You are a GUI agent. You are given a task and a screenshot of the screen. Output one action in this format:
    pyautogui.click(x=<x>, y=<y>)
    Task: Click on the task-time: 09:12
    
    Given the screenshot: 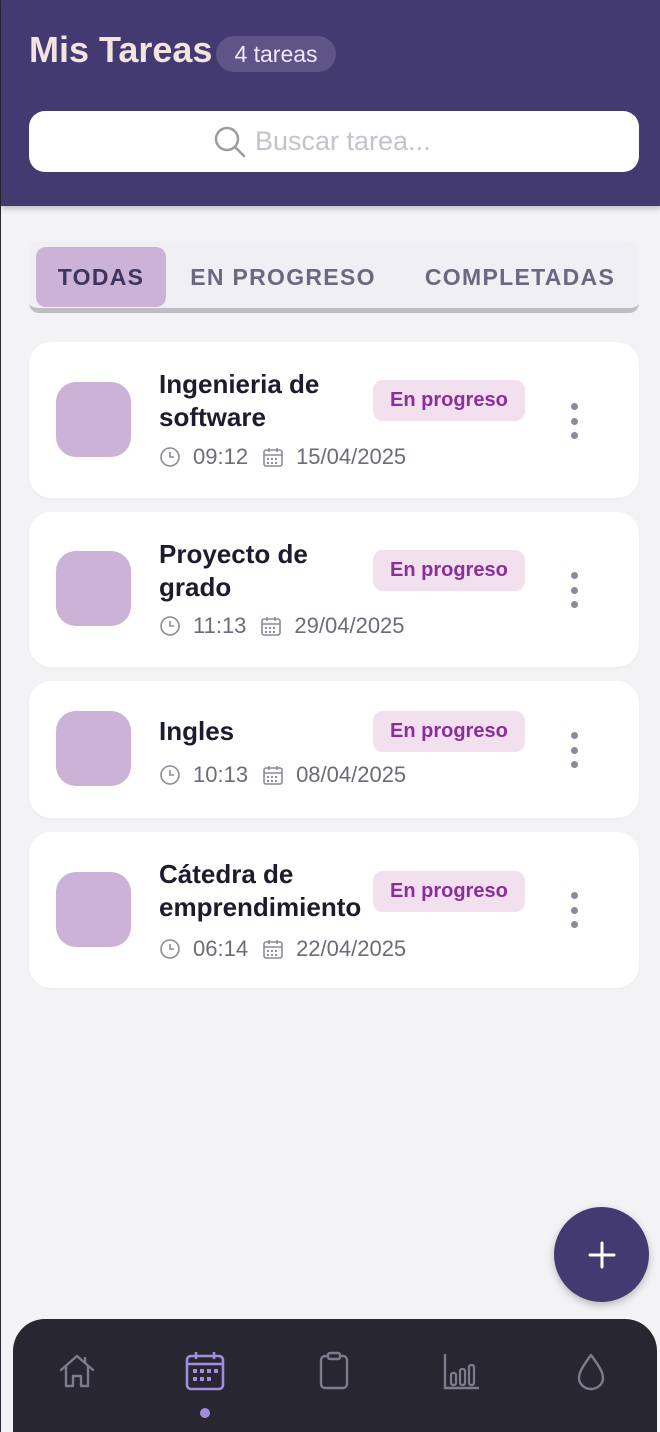 What is the action you would take?
    pyautogui.click(x=221, y=456)
    